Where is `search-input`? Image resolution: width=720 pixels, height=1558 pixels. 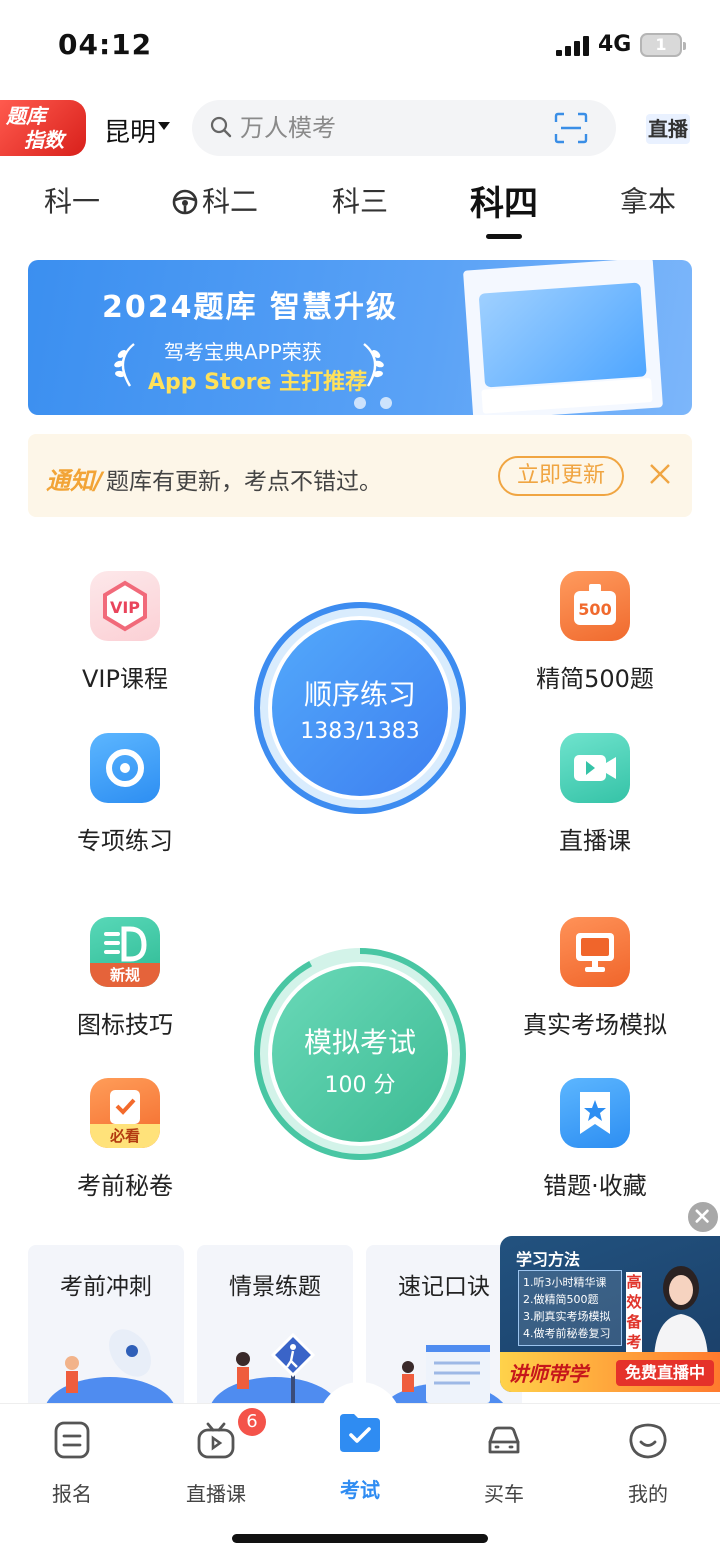
search-input is located at coordinates (385, 128).